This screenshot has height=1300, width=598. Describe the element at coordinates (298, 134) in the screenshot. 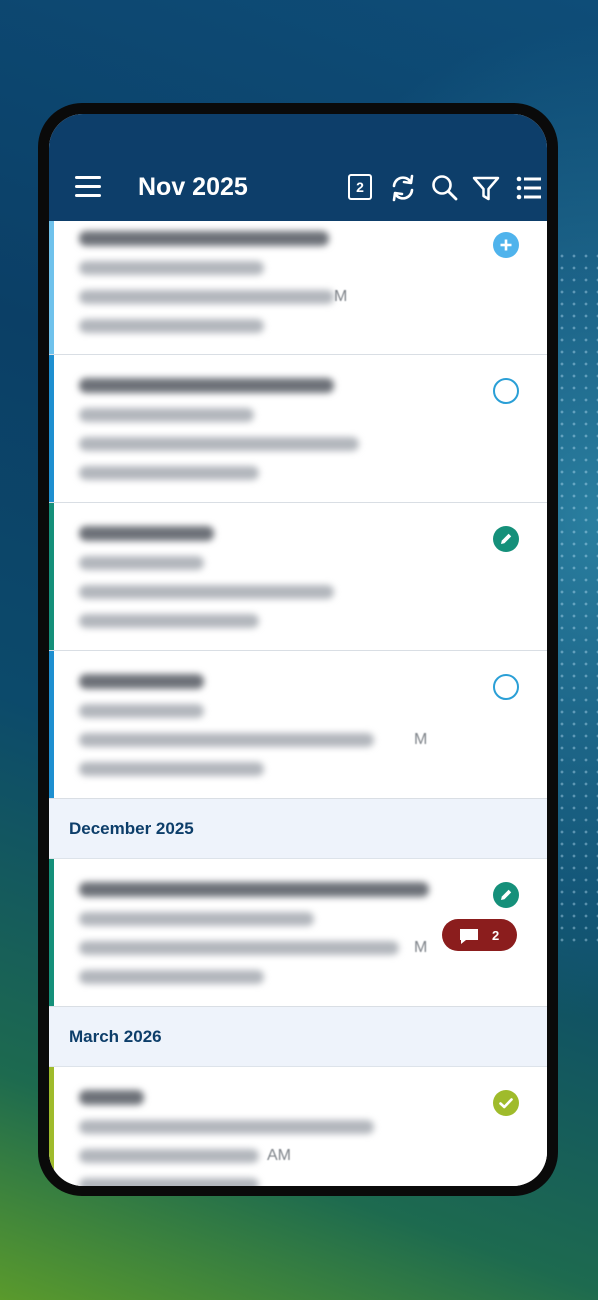

I see `status-bar` at that location.